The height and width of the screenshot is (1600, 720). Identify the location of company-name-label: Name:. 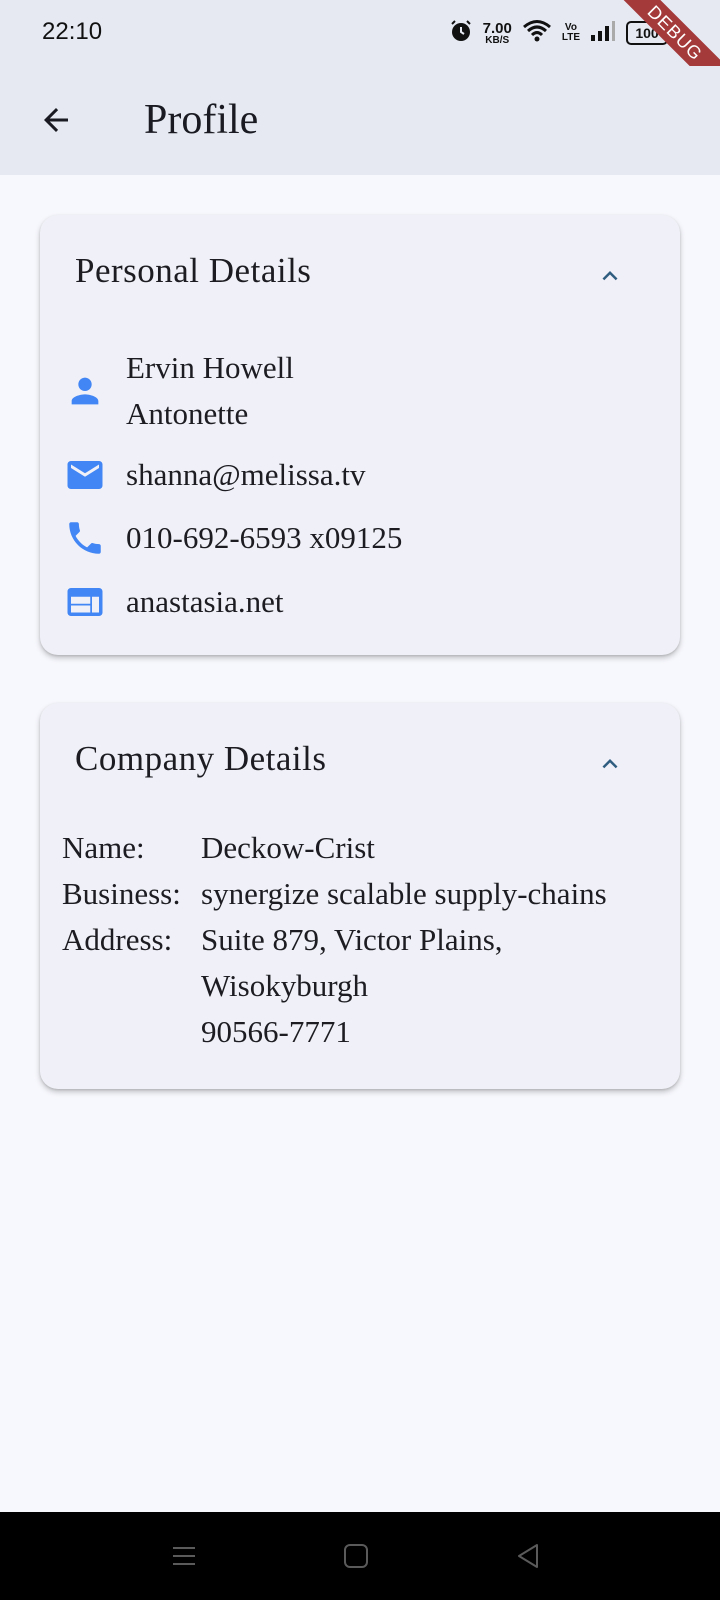
(103, 847).